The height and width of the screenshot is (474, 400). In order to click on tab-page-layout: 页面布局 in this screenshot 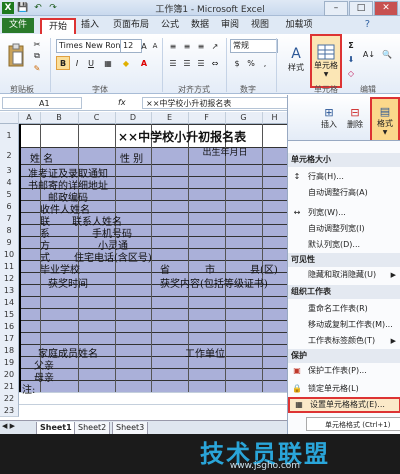, I will do `click(131, 25)`.